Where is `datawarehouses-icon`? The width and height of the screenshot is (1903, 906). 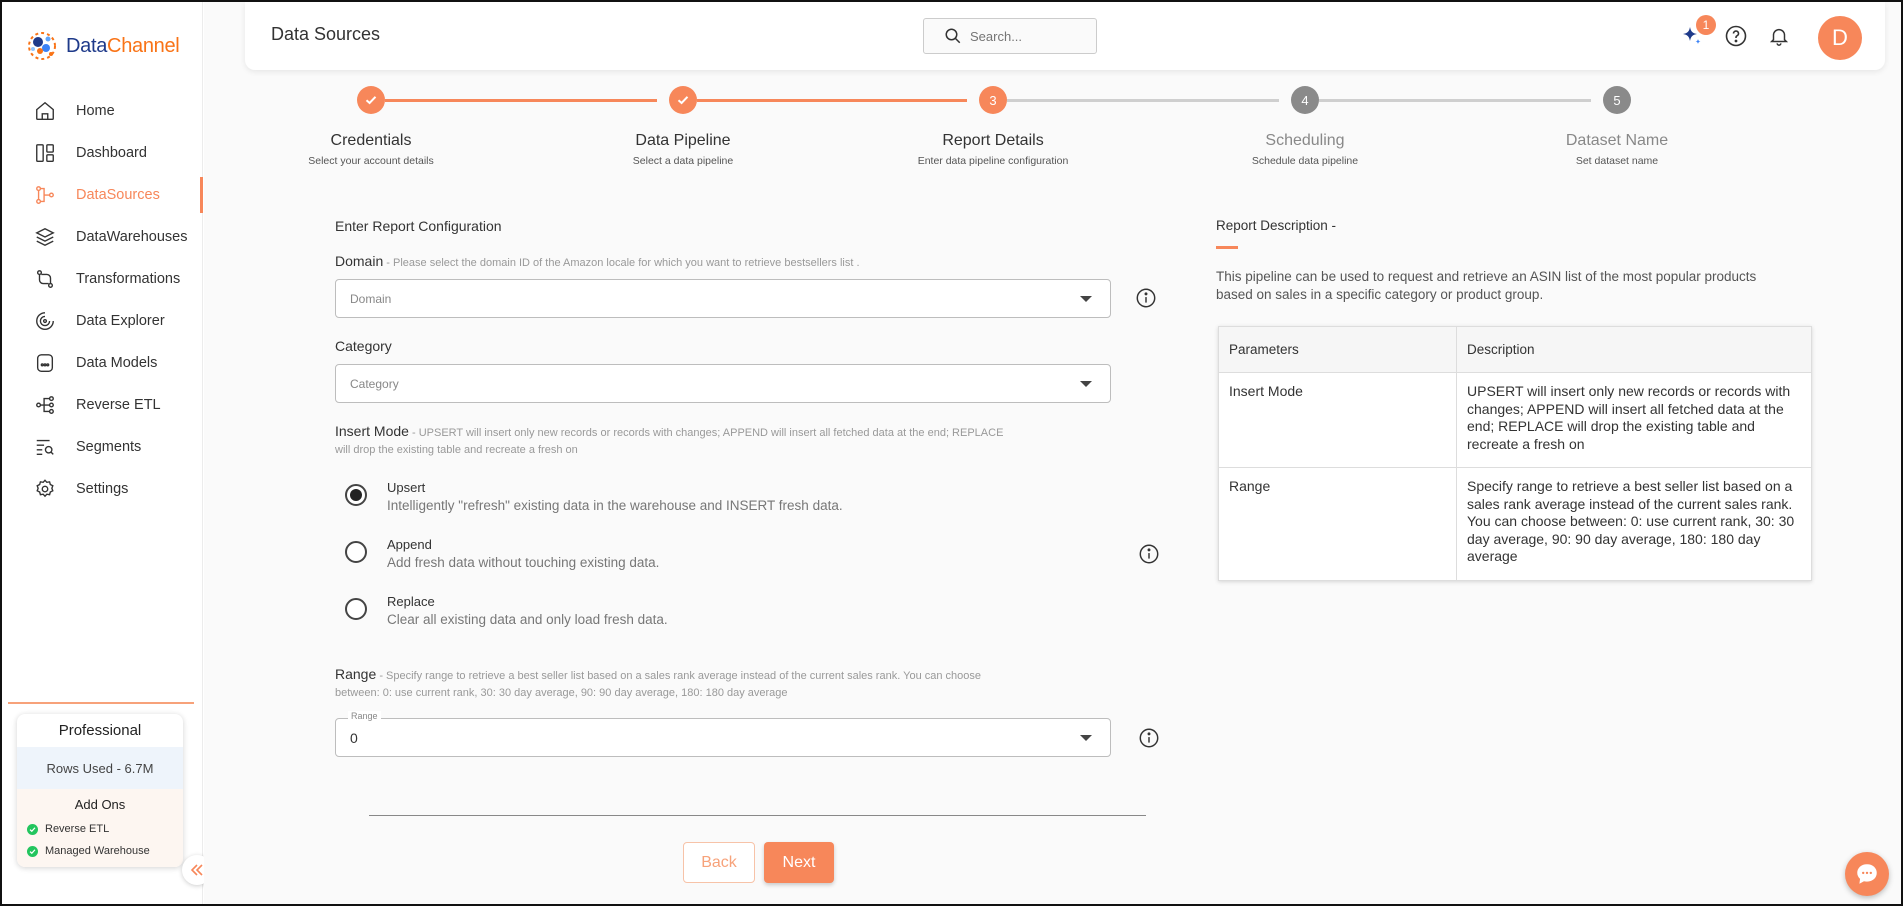
datawarehouses-icon is located at coordinates (45, 237).